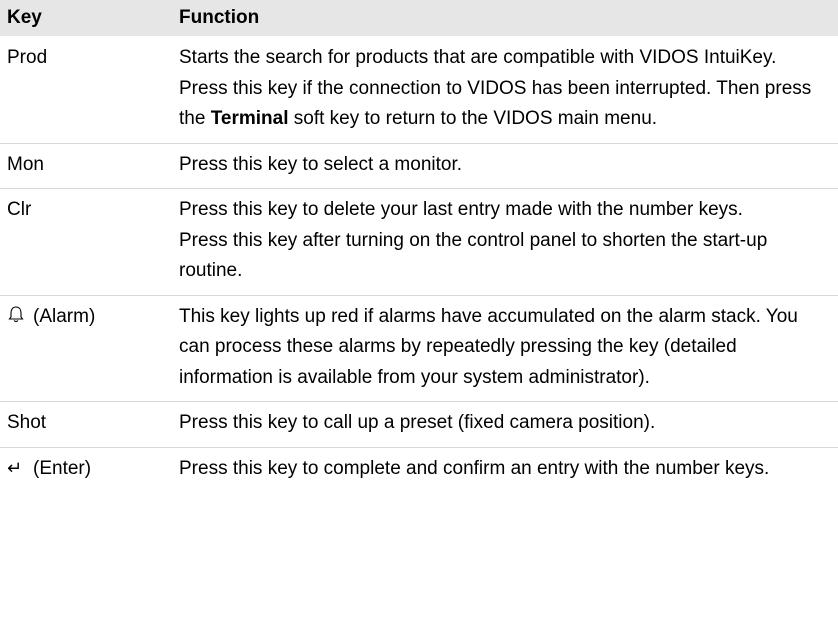 The width and height of the screenshot is (838, 626). What do you see at coordinates (17, 317) in the screenshot?
I see `bell-icon` at bounding box center [17, 317].